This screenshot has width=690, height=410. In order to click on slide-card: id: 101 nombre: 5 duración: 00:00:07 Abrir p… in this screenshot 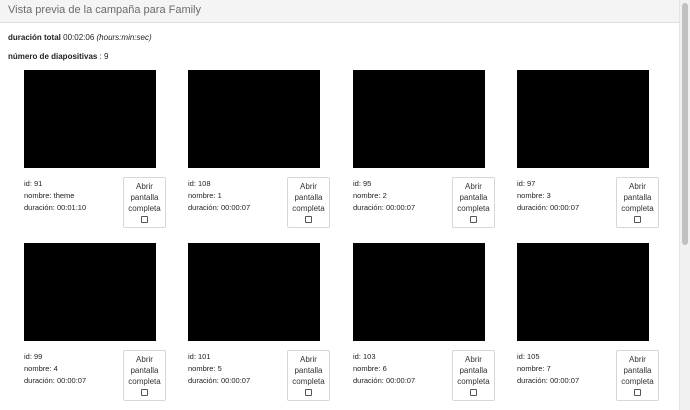, I will do `click(263, 325)`.